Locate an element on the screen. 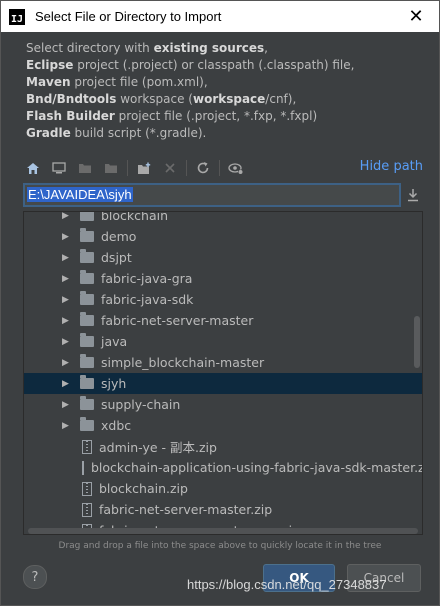  desc-line-4: Bnd/Bndtools workspace (workspace/cnf), is located at coordinates (226, 99).